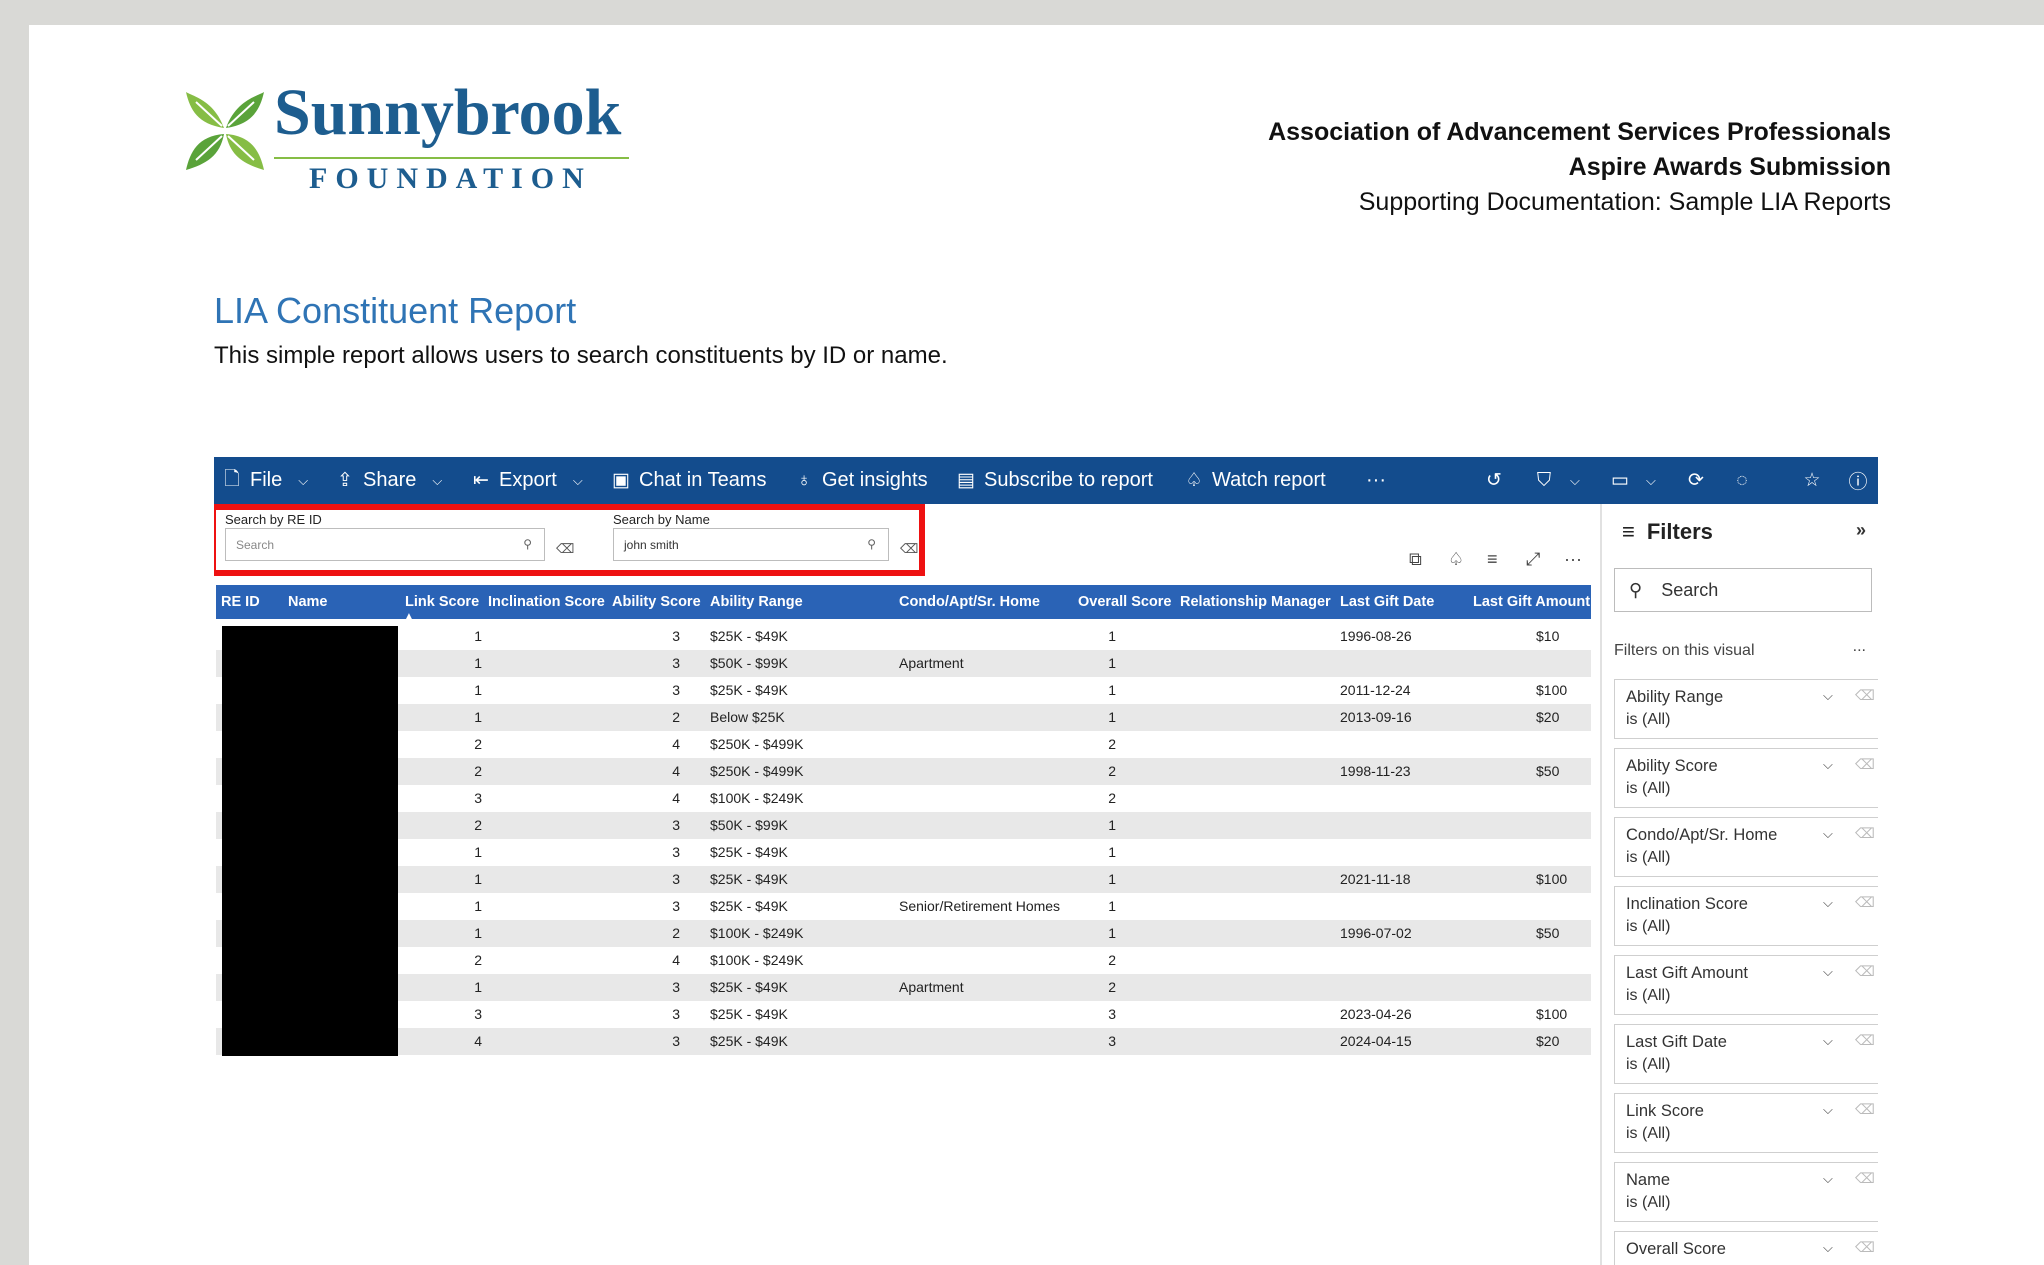 Image resolution: width=2044 pixels, height=1265 pixels. I want to click on cell-abil: 3, so click(676, 825).